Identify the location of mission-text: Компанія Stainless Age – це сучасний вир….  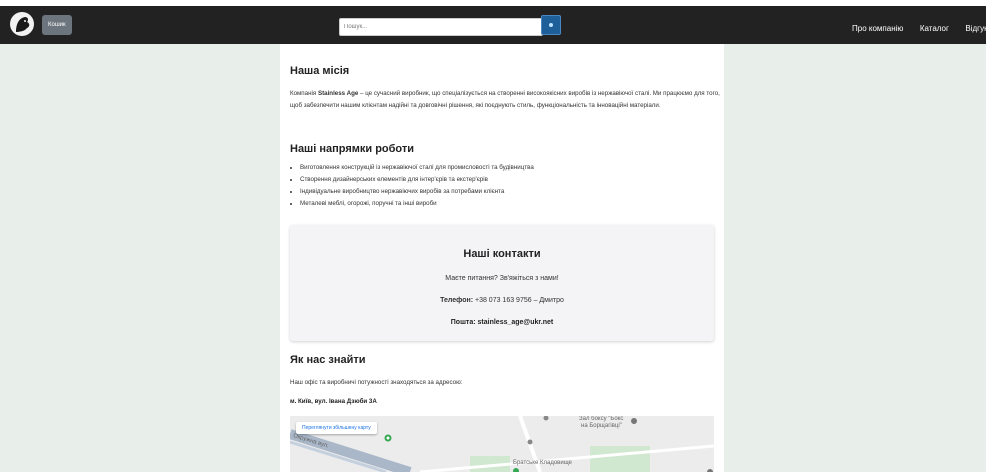
(505, 99).